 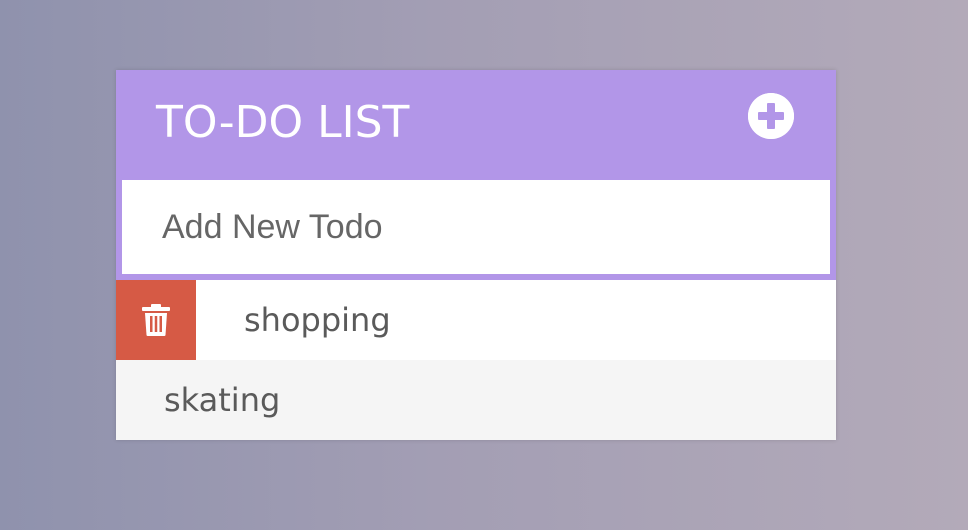 I want to click on trash-icon, so click(x=156, y=320).